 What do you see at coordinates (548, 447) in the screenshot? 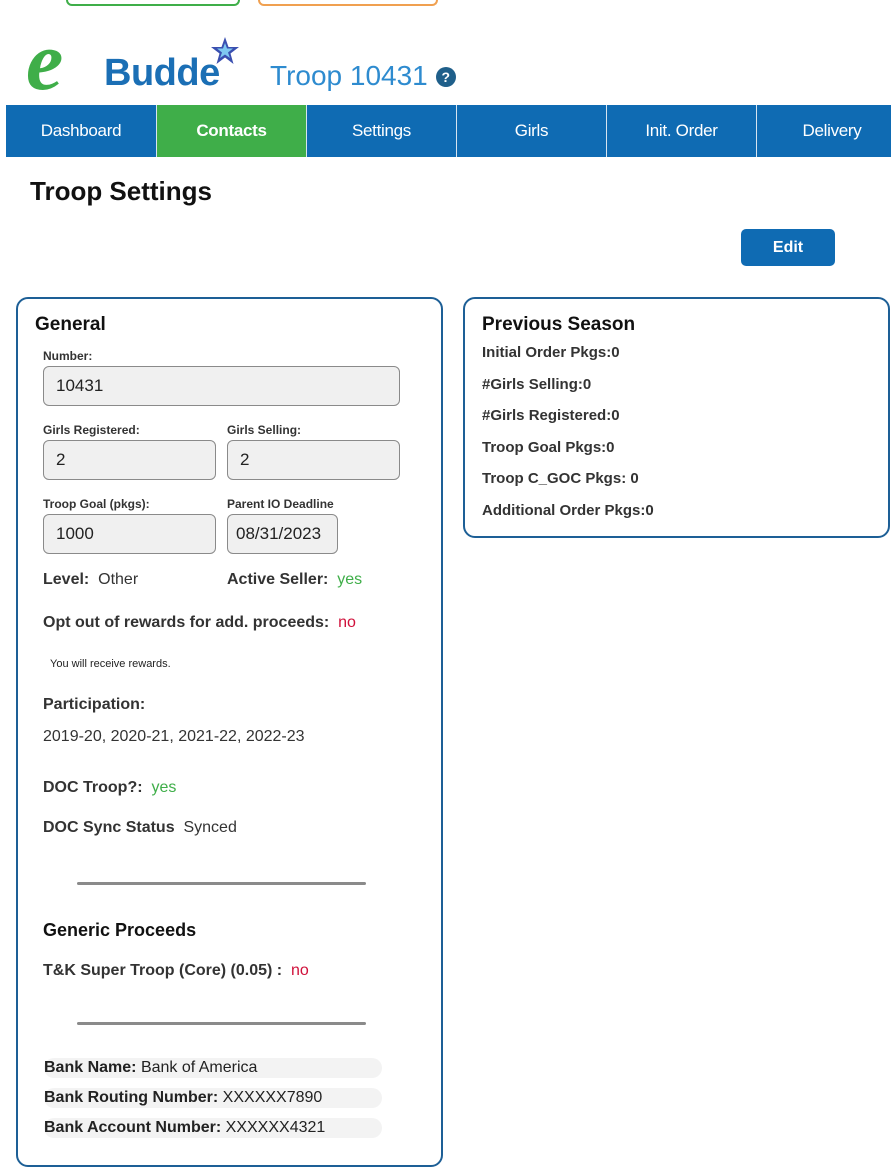
I see `prev-troop-goal: Troop Goal Pkgs:0` at bounding box center [548, 447].